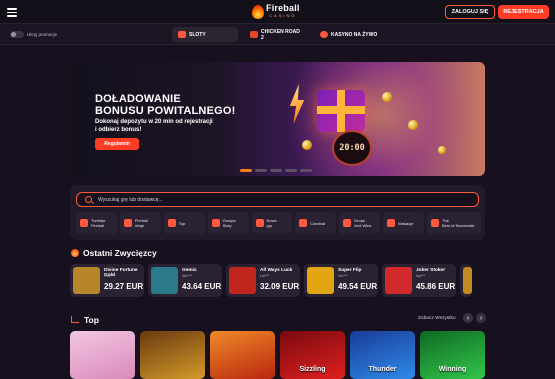 The height and width of the screenshot is (379, 555). What do you see at coordinates (12, 12) in the screenshot?
I see `hamburger-menu-icon` at bounding box center [12, 12].